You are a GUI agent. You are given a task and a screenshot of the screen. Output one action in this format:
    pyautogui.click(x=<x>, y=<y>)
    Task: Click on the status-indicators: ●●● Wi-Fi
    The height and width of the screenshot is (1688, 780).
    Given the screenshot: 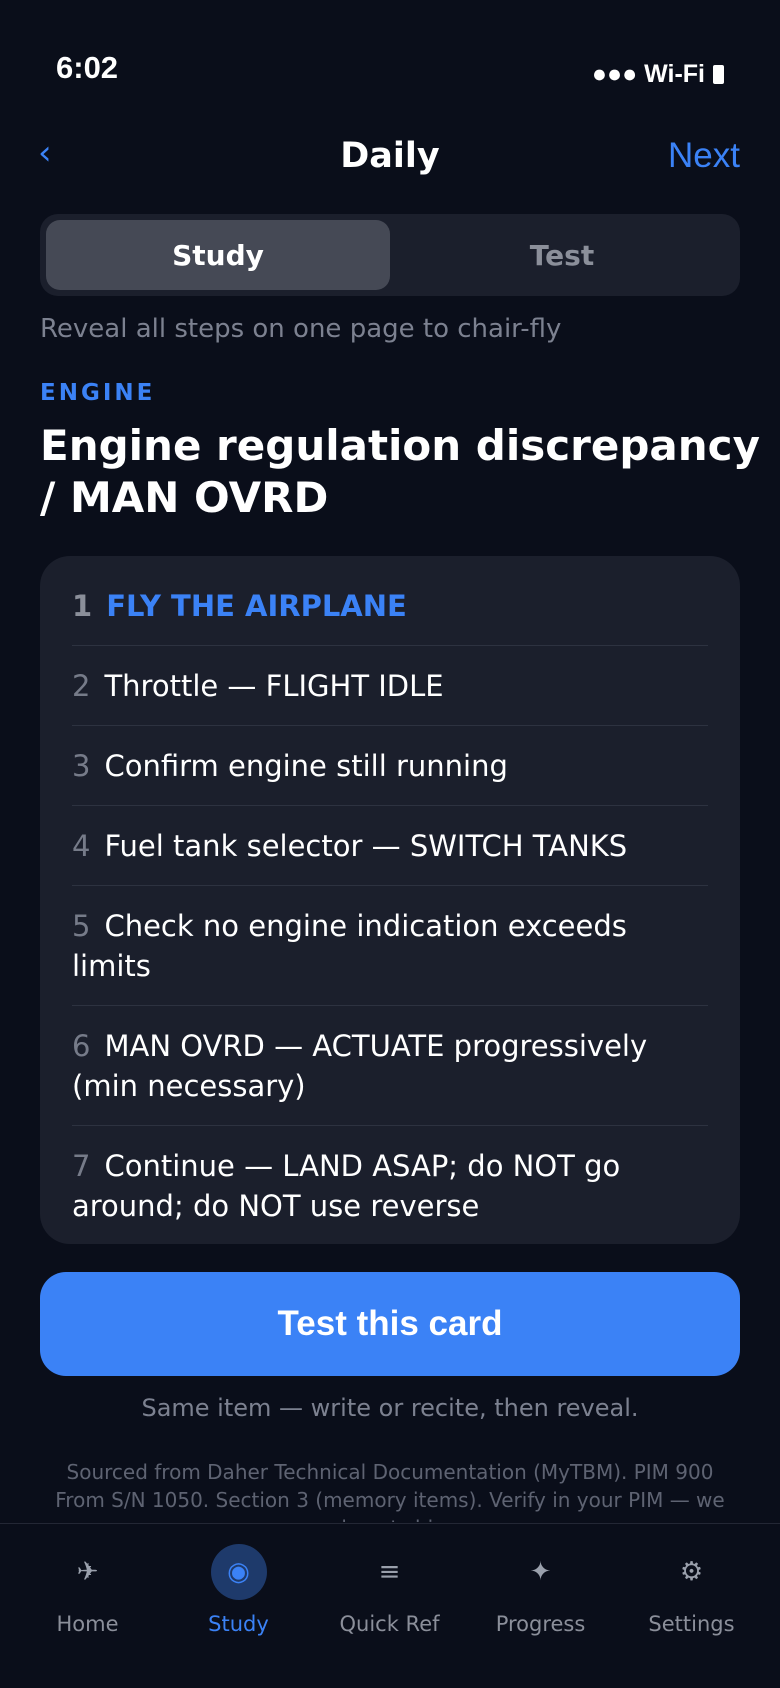 What is the action you would take?
    pyautogui.click(x=658, y=74)
    